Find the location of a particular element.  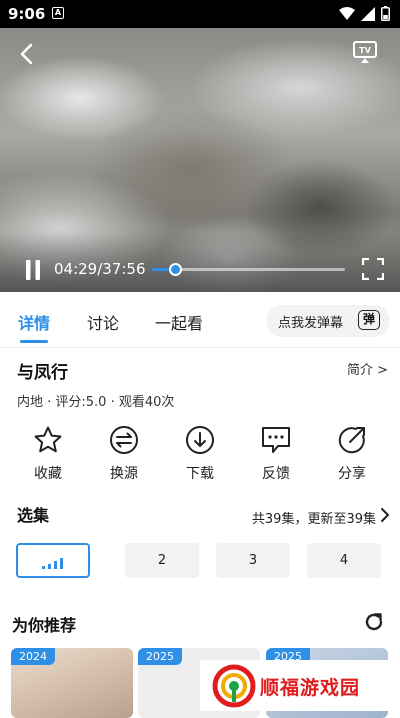

episodes-title: 选集 is located at coordinates (33, 515).